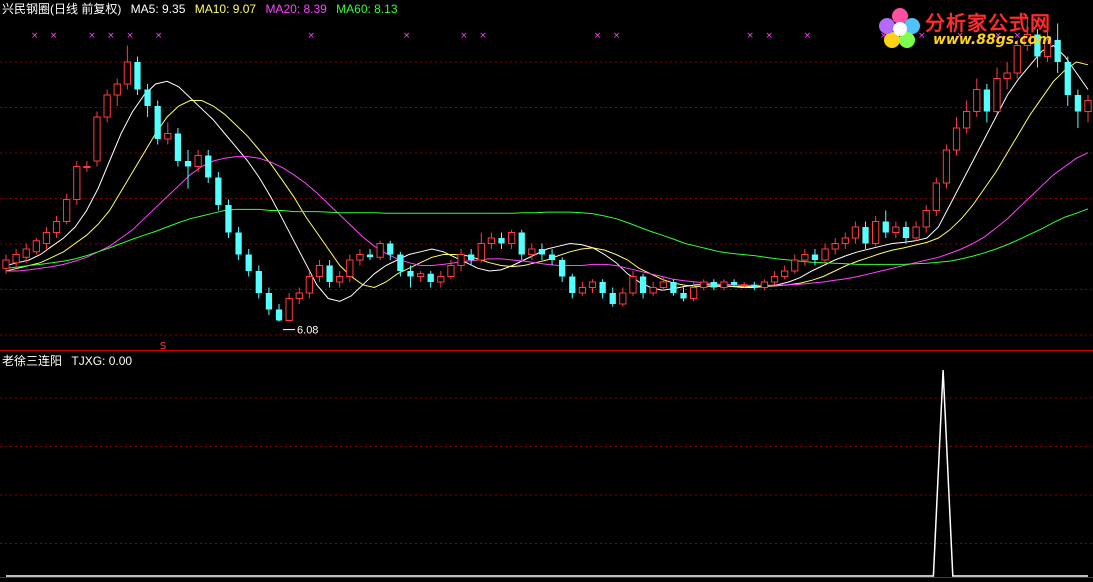 The height and width of the screenshot is (582, 1093). What do you see at coordinates (225, 9) in the screenshot?
I see `ma10-value: MA10: 9.07` at bounding box center [225, 9].